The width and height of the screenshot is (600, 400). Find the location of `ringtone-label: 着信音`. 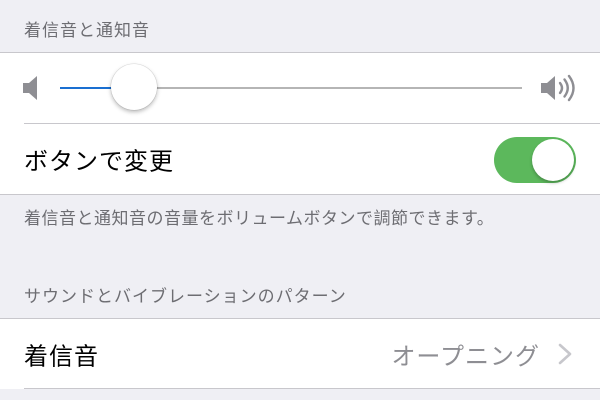

ringtone-label: 着信音 is located at coordinates (61, 356).